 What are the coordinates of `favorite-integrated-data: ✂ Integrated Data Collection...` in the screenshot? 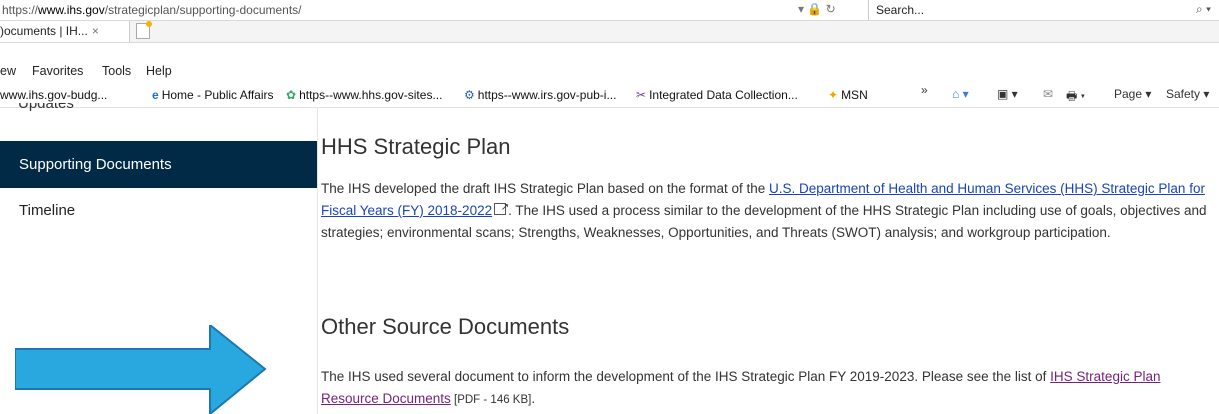 It's located at (717, 95).